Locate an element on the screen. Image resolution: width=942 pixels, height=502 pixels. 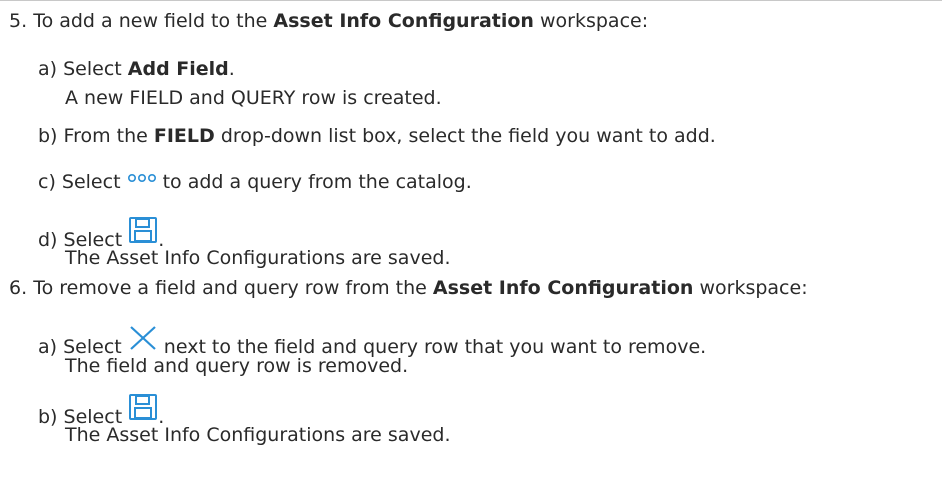
field-label: FIELD is located at coordinates (184, 136).